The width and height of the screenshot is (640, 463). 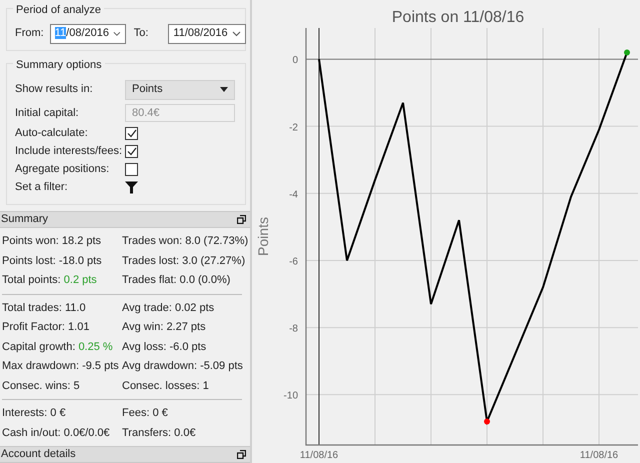 I want to click on field-label: From:, so click(x=29, y=34).